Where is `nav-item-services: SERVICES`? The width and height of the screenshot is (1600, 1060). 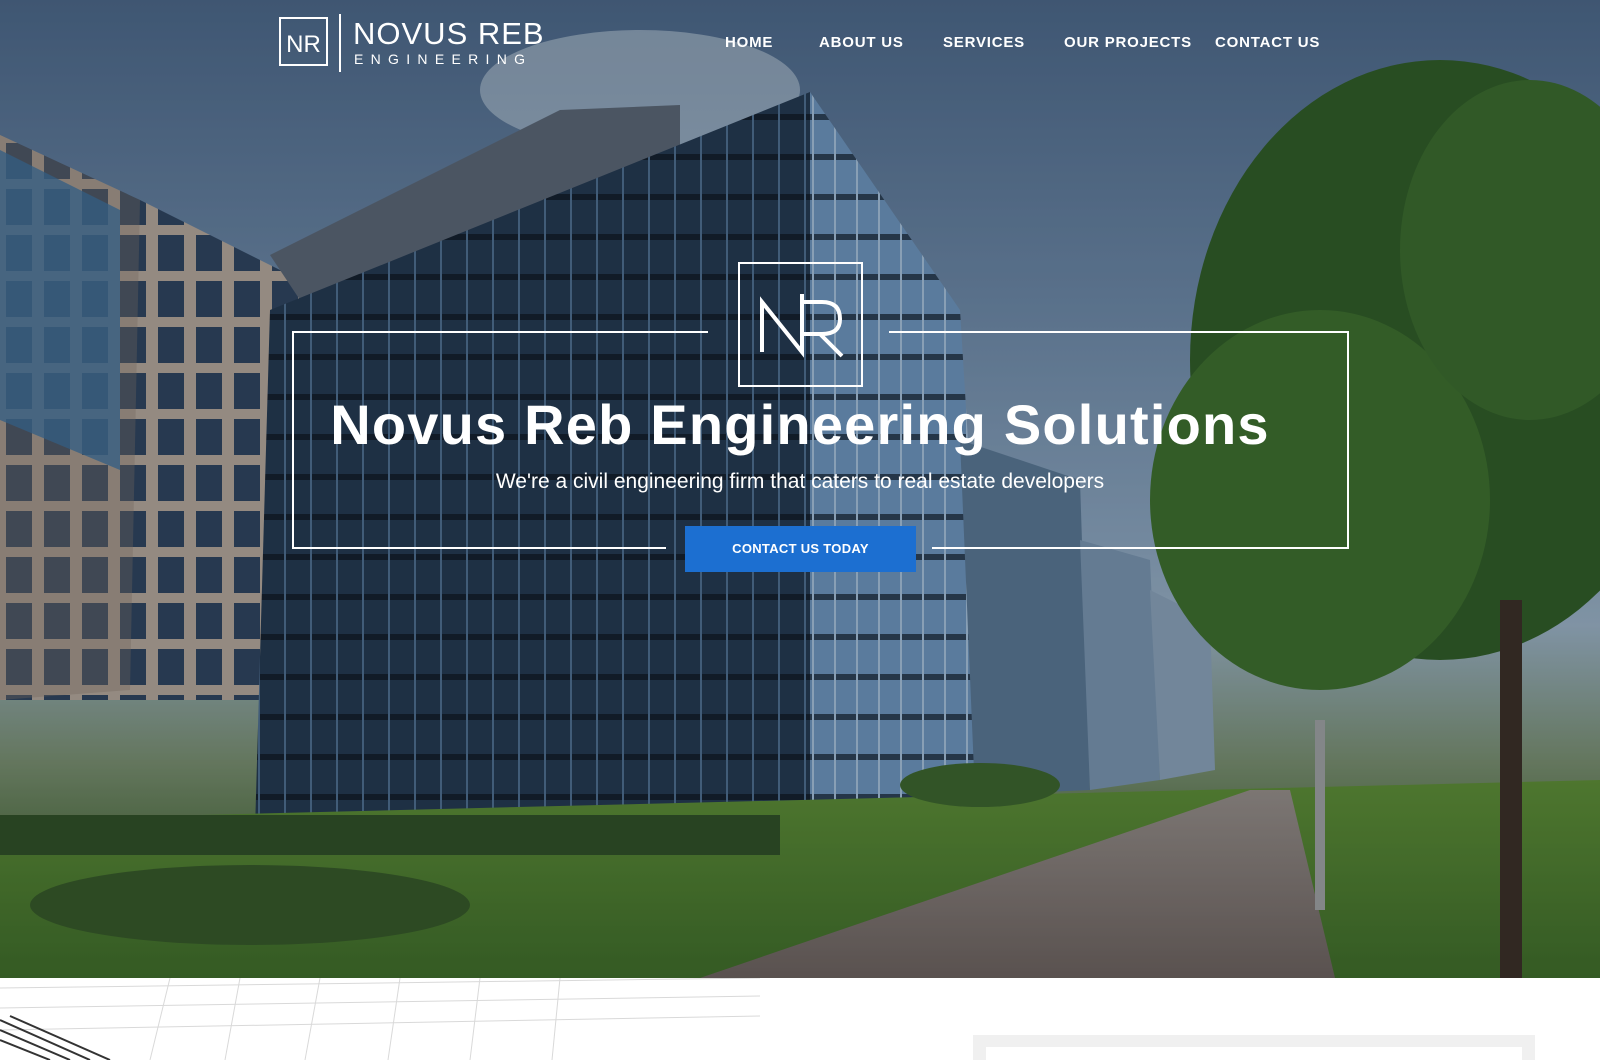
nav-item-services: SERVICES is located at coordinates (984, 43).